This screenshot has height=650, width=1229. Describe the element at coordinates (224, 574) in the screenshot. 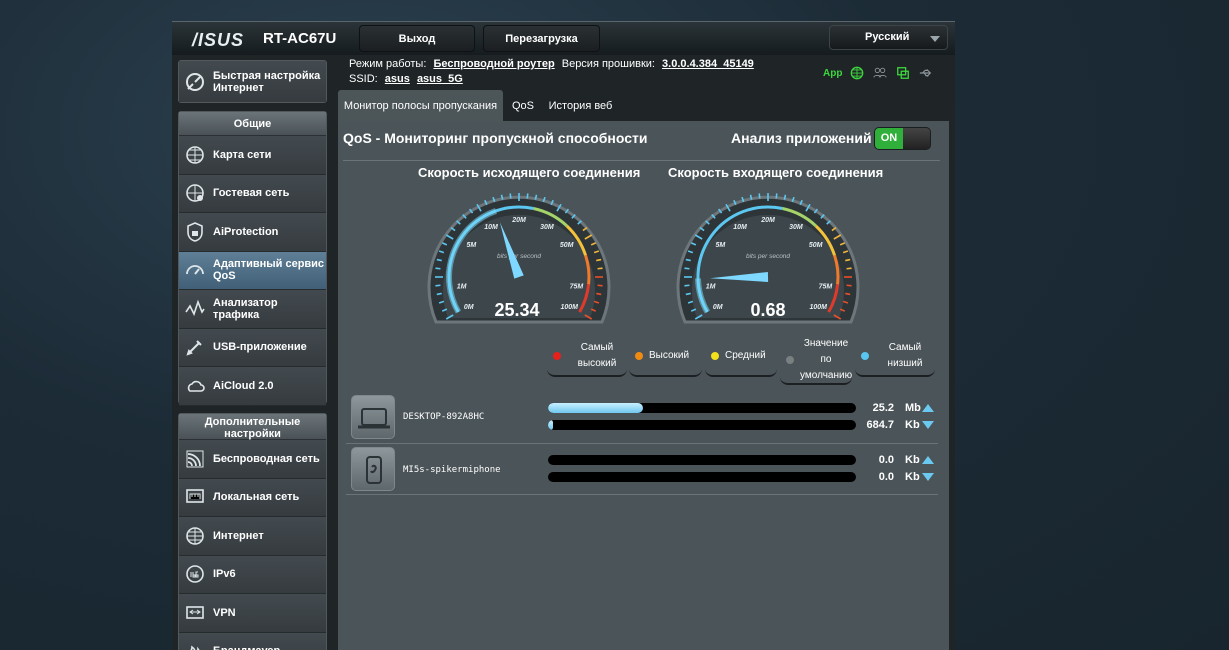

I see `sidebar-item-label: IPv6` at that location.